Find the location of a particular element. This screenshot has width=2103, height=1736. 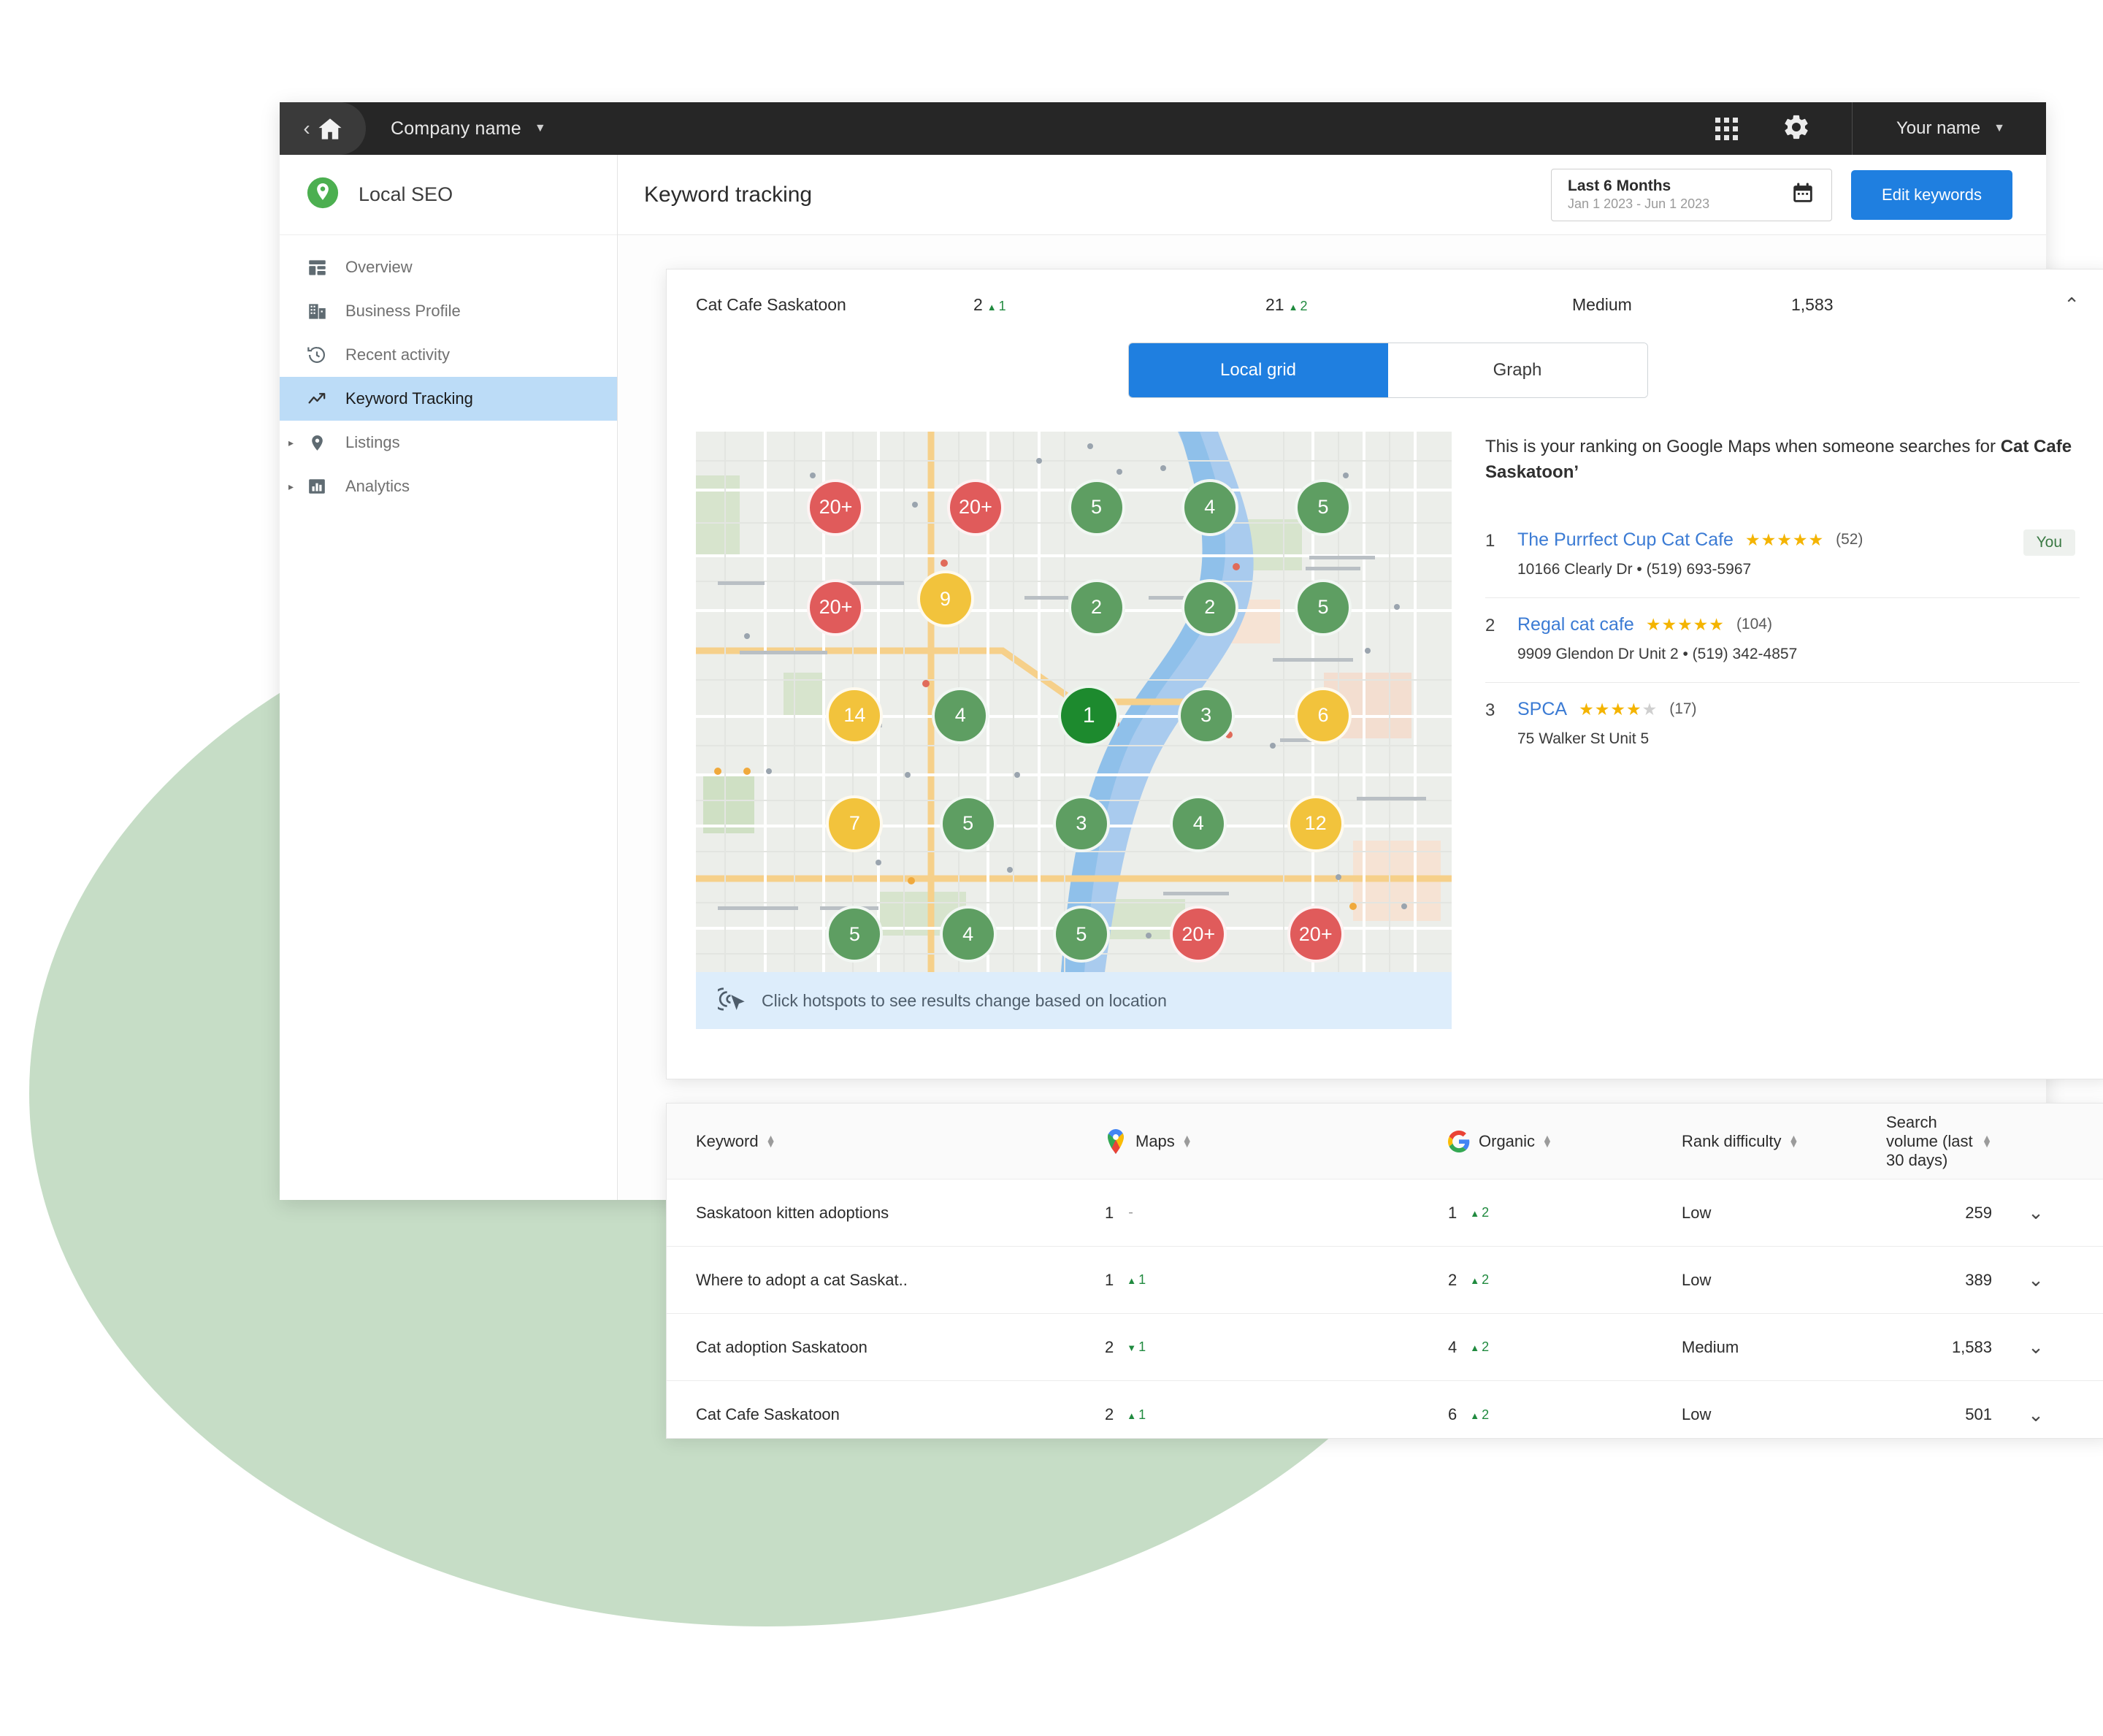

map-hotspot-best: 1 is located at coordinates (1089, 715).